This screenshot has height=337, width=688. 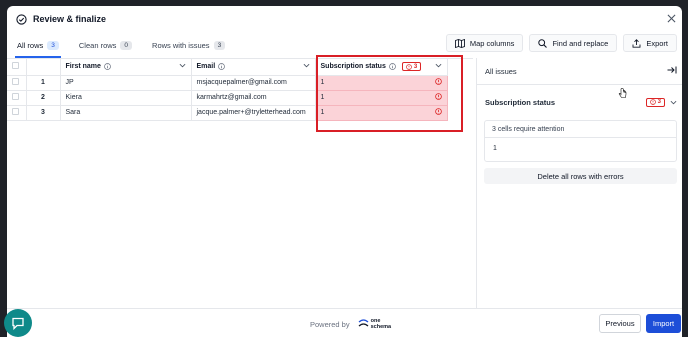 I want to click on attention-value: 1, so click(x=580, y=145).